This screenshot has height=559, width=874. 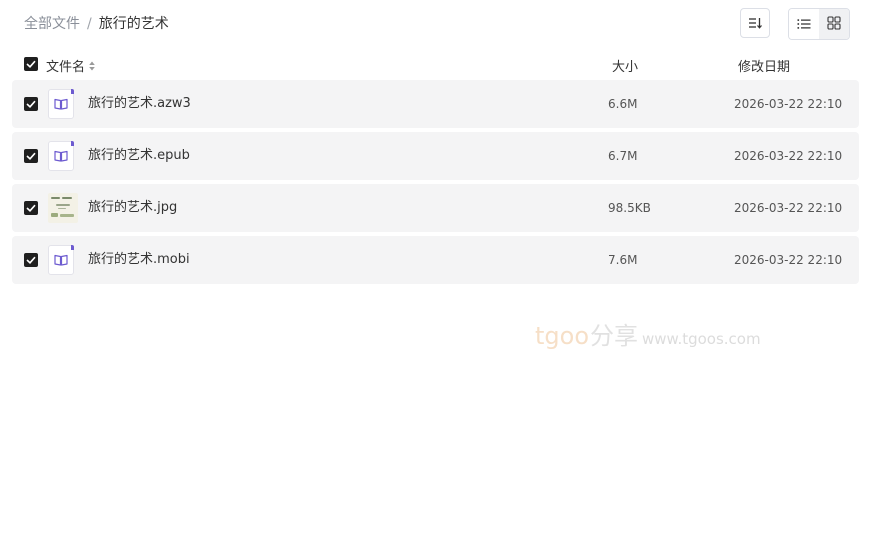 What do you see at coordinates (614, 336) in the screenshot?
I see `watermark-cn: 分享` at bounding box center [614, 336].